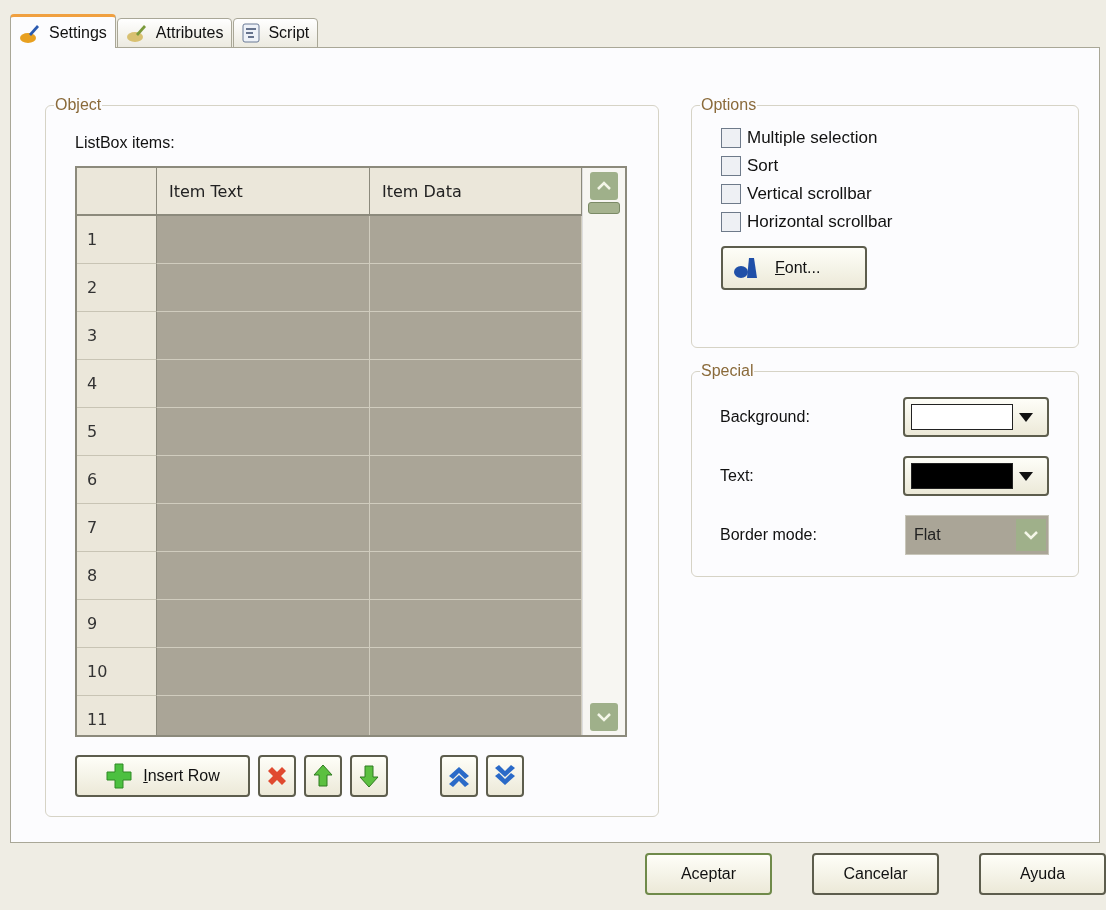 This screenshot has height=910, width=1106. What do you see at coordinates (727, 371) in the screenshot?
I see `group-title: Special` at bounding box center [727, 371].